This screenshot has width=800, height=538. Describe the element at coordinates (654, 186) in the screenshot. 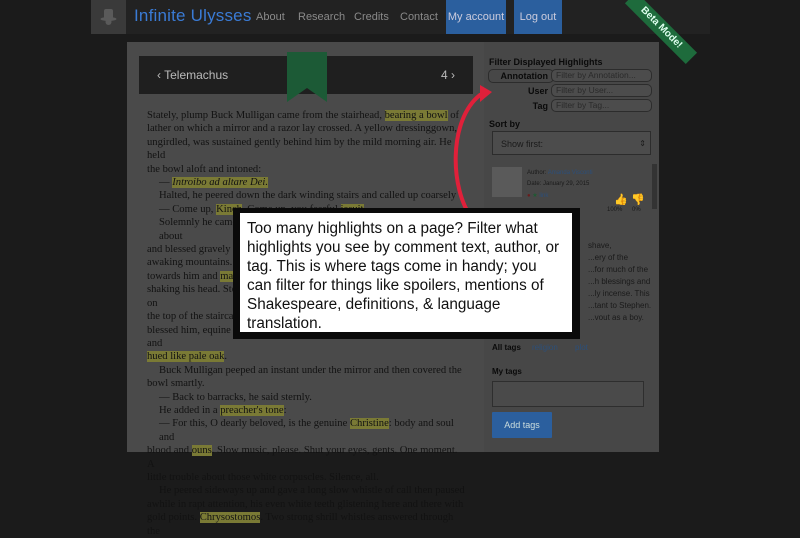

I see `annotation-scrollbar` at that location.